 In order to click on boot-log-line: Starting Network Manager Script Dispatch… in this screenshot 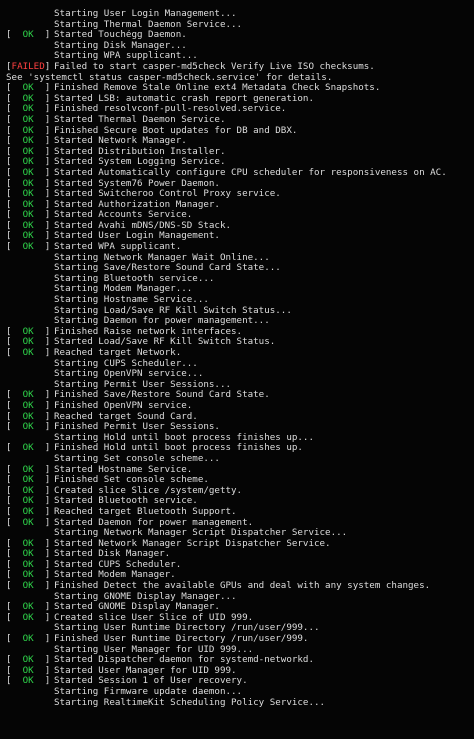, I will do `click(239, 533)`.